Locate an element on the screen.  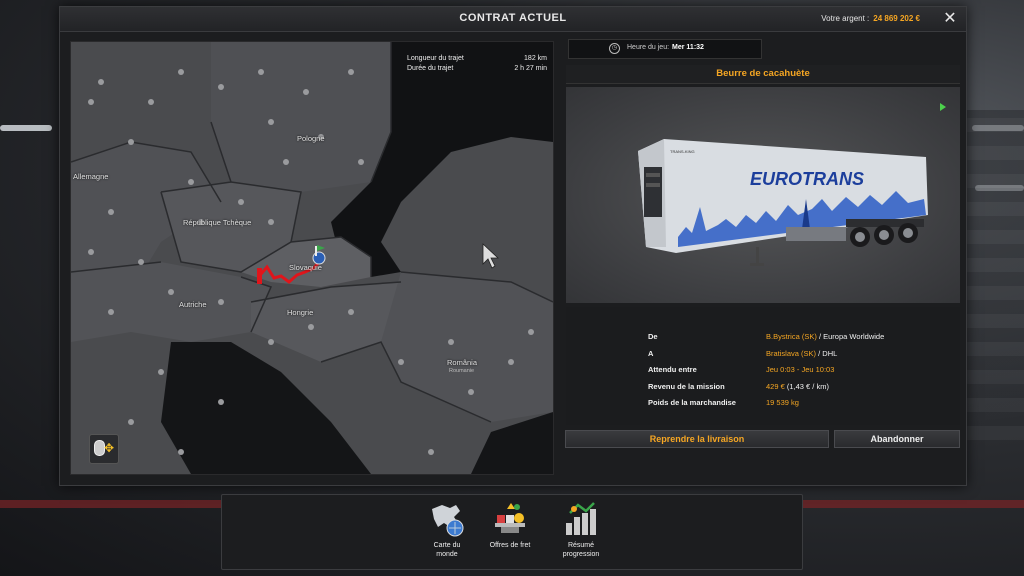
country-label: Slovaquie is located at coordinates (305, 267).